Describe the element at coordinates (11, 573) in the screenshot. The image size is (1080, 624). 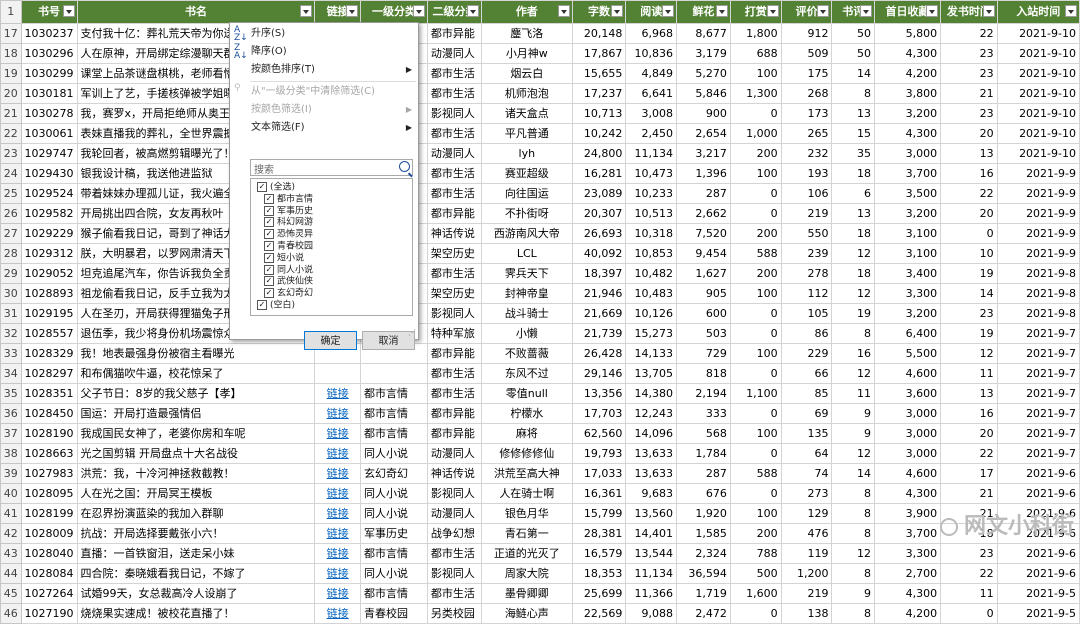
I see `row-number: 44` at that location.